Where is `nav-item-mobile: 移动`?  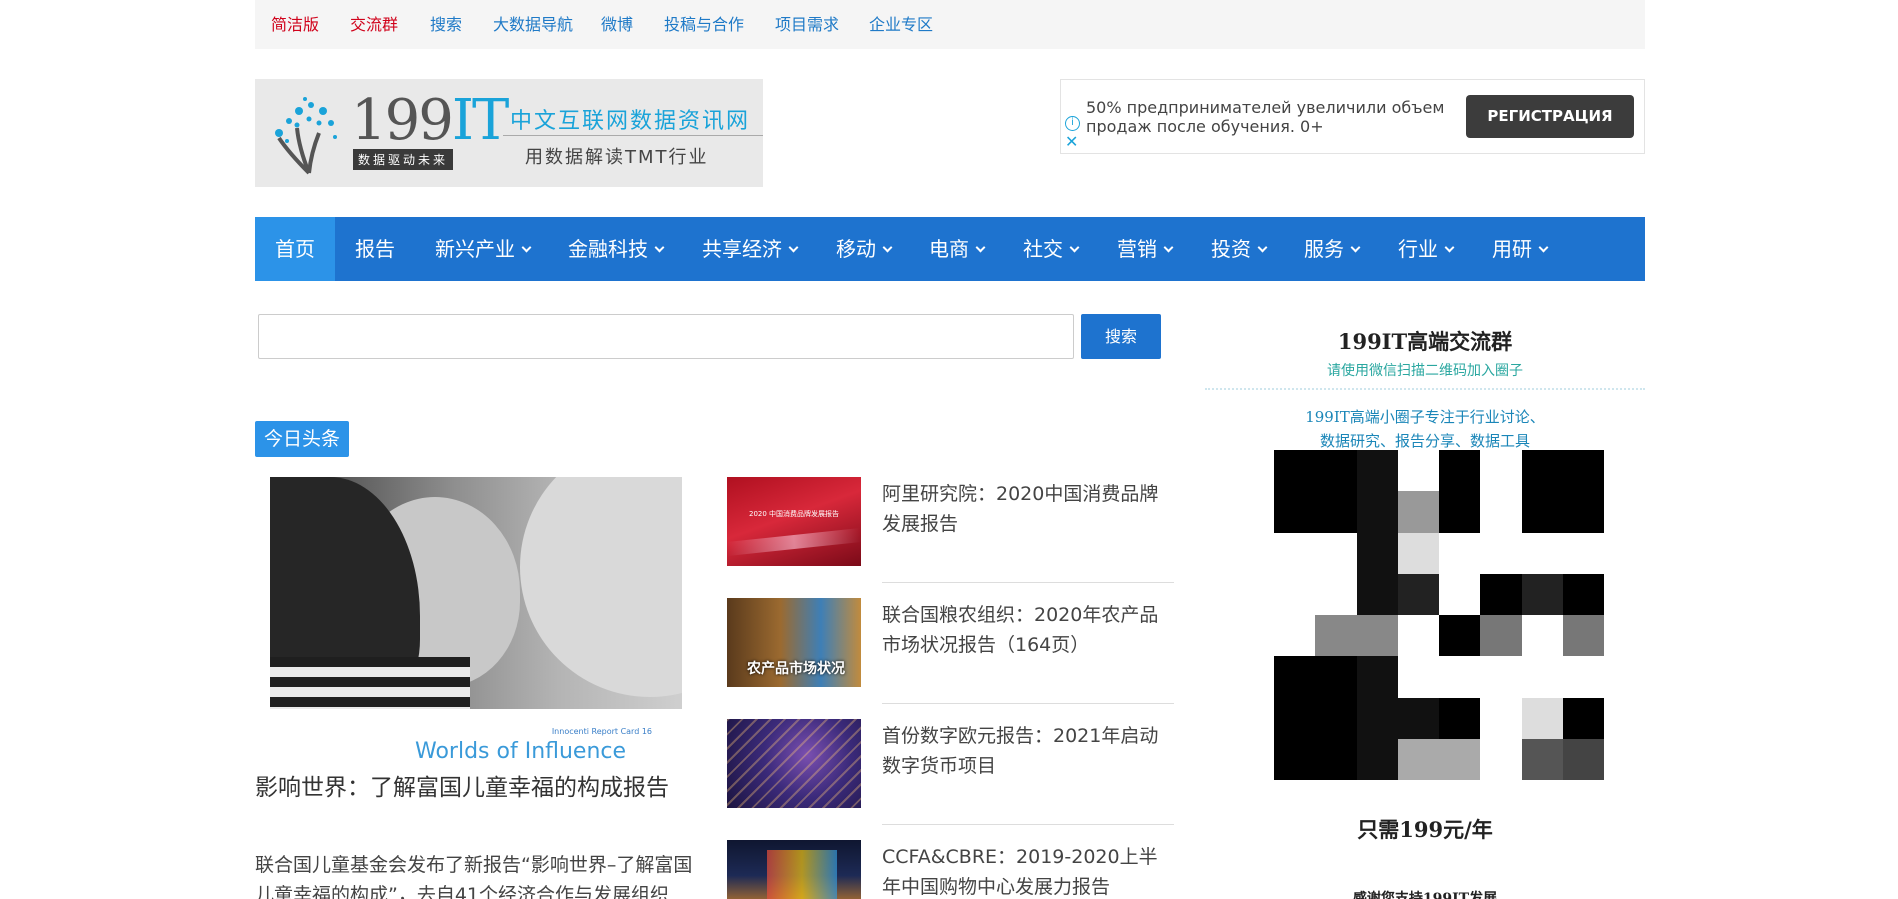 nav-item-mobile: 移动 is located at coordinates (864, 249).